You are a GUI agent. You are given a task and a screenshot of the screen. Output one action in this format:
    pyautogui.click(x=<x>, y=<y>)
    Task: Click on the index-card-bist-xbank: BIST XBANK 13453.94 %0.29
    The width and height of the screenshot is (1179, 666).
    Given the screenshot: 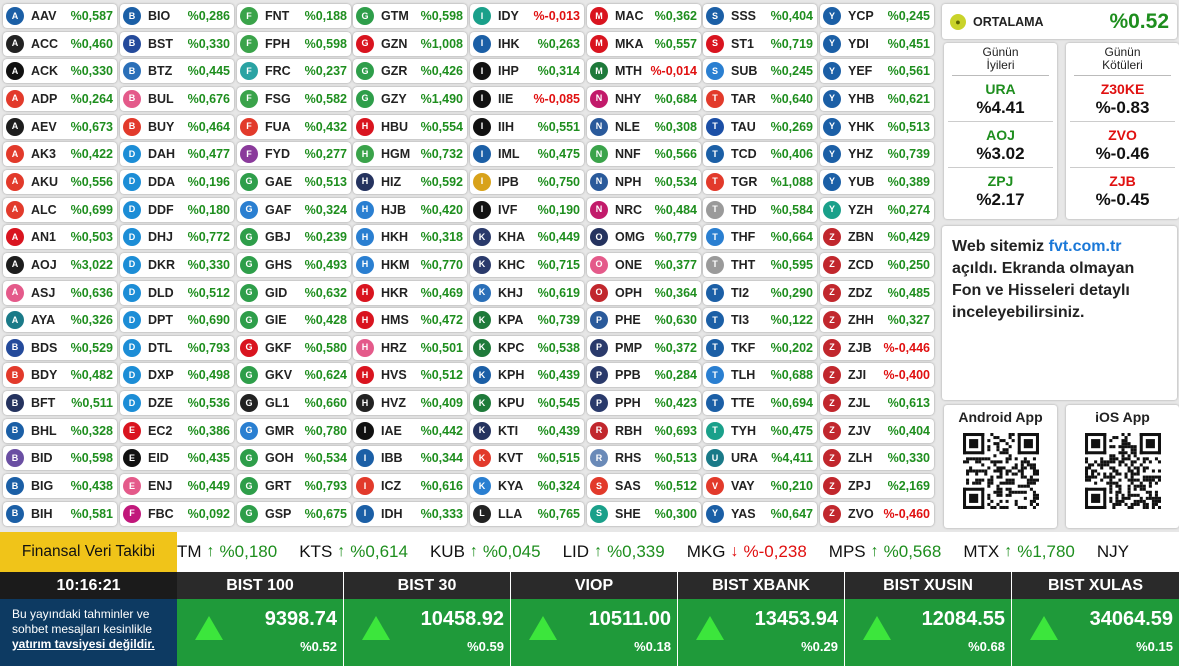 What is the action you would take?
    pyautogui.click(x=761, y=619)
    